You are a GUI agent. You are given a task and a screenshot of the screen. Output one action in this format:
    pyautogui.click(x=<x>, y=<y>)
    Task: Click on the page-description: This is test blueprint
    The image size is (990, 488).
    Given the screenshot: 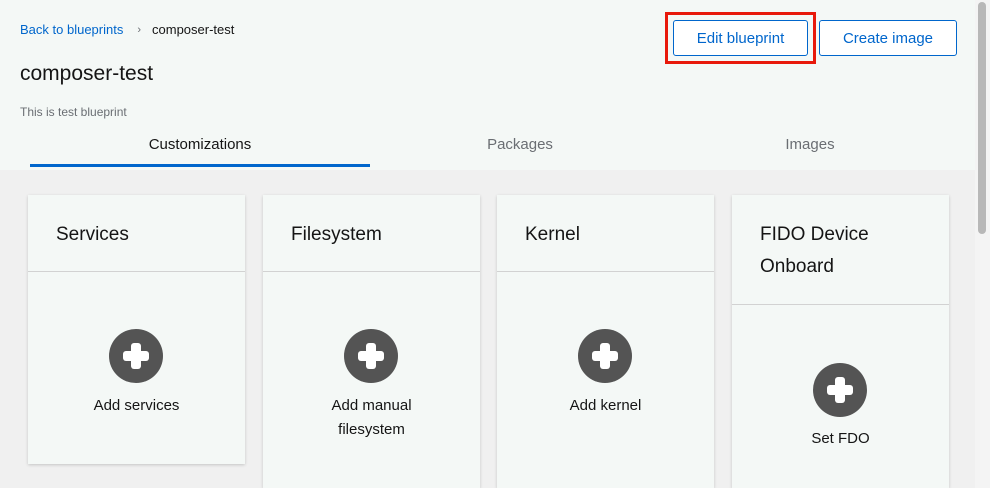 What is the action you would take?
    pyautogui.click(x=73, y=112)
    